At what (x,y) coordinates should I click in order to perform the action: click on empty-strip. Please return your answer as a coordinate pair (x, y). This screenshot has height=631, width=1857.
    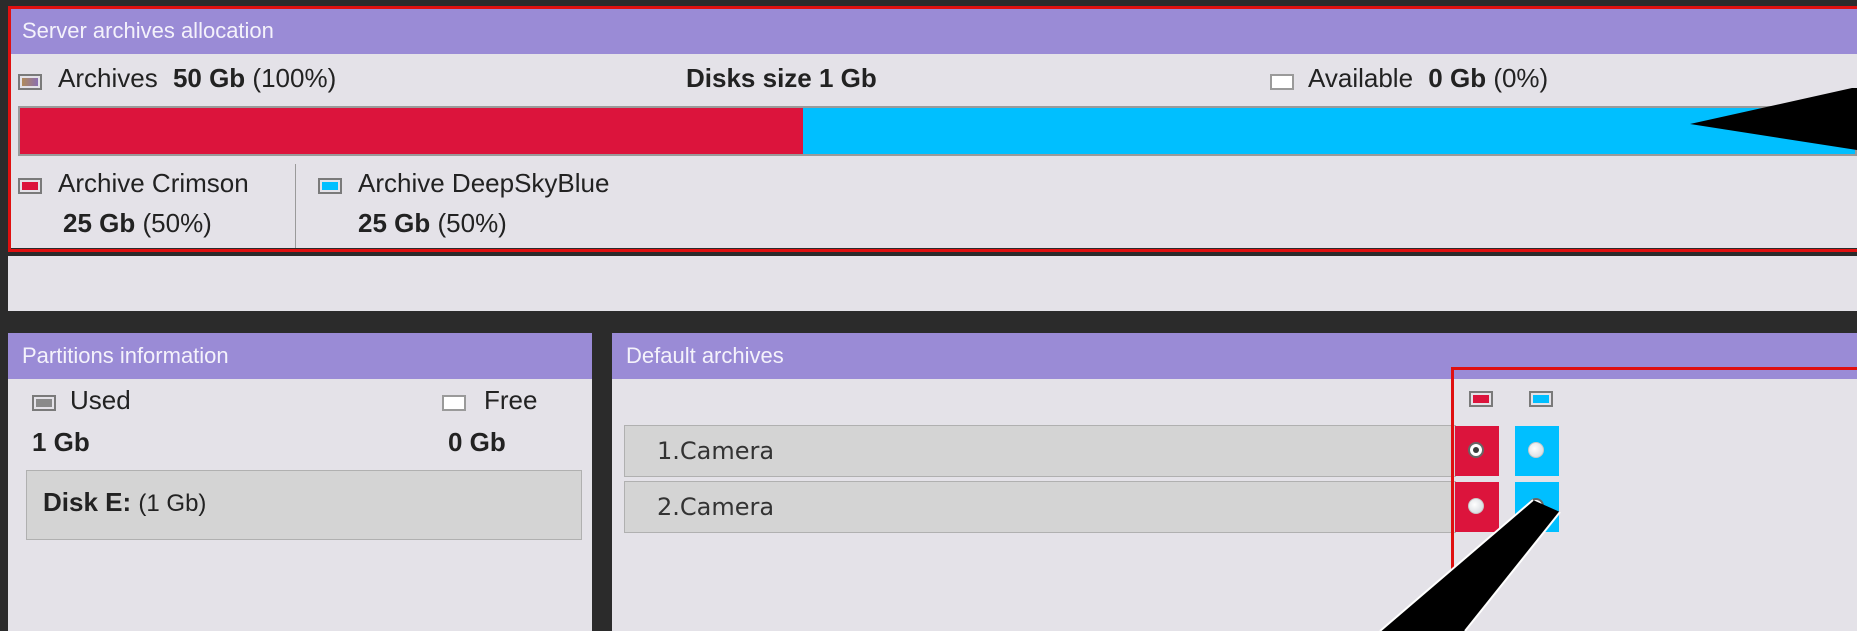
    Looking at the image, I should click on (932, 283).